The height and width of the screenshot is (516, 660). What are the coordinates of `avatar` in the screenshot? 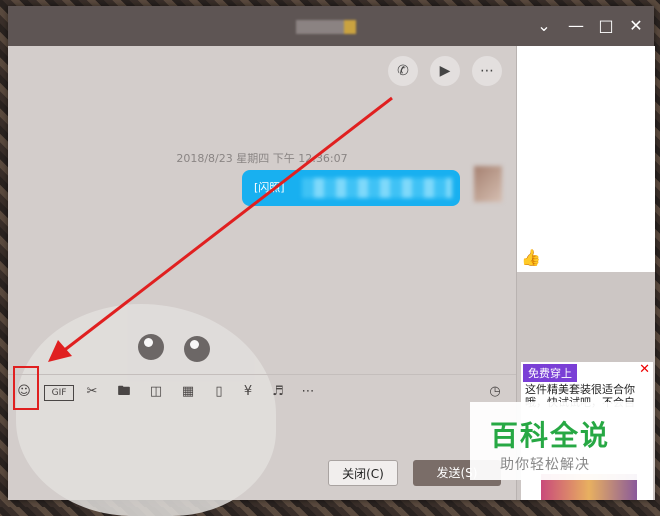 It's located at (488, 184).